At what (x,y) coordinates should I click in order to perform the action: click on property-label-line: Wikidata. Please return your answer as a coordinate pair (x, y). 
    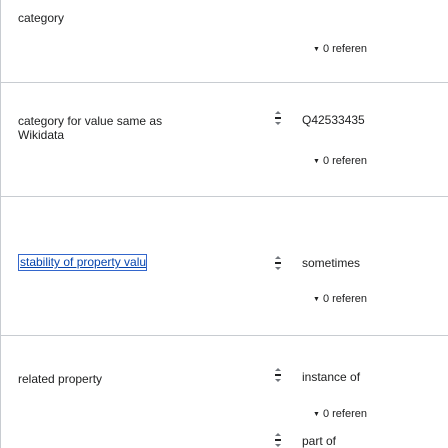
    Looking at the image, I should click on (41, 135).